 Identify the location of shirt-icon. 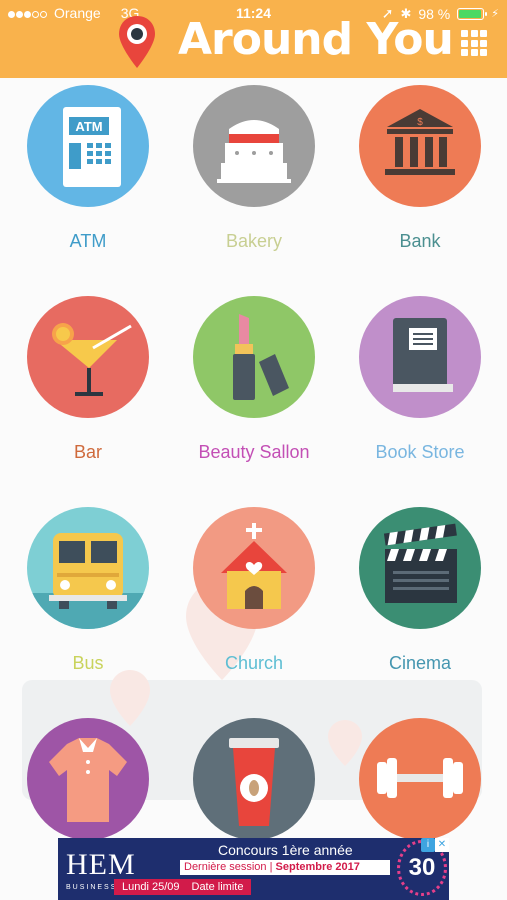
(88, 779).